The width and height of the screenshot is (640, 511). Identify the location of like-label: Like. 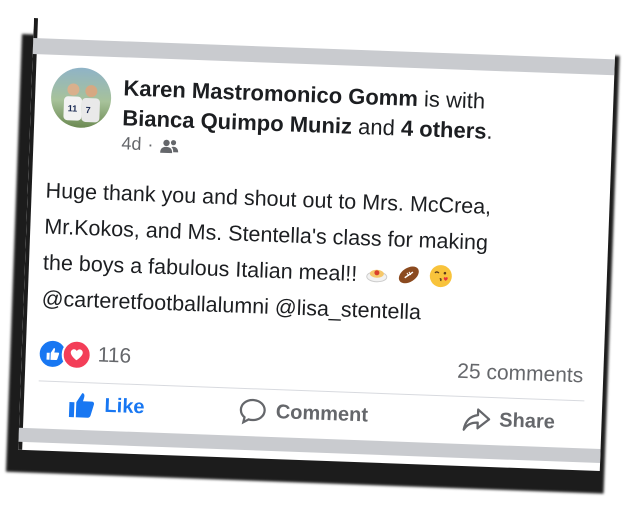
(124, 406).